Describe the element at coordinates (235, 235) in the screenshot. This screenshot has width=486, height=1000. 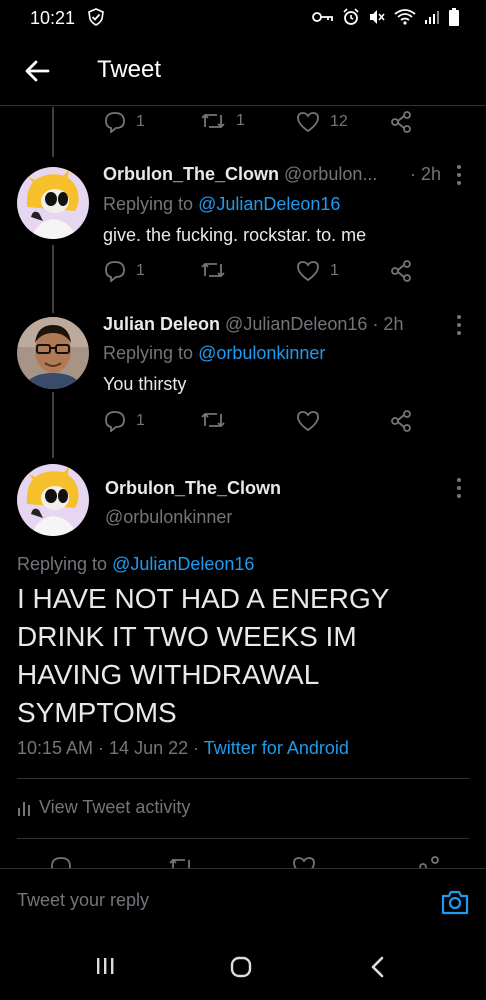
I see `tweet-text: give. the fucking. rockstar. to. me` at that location.